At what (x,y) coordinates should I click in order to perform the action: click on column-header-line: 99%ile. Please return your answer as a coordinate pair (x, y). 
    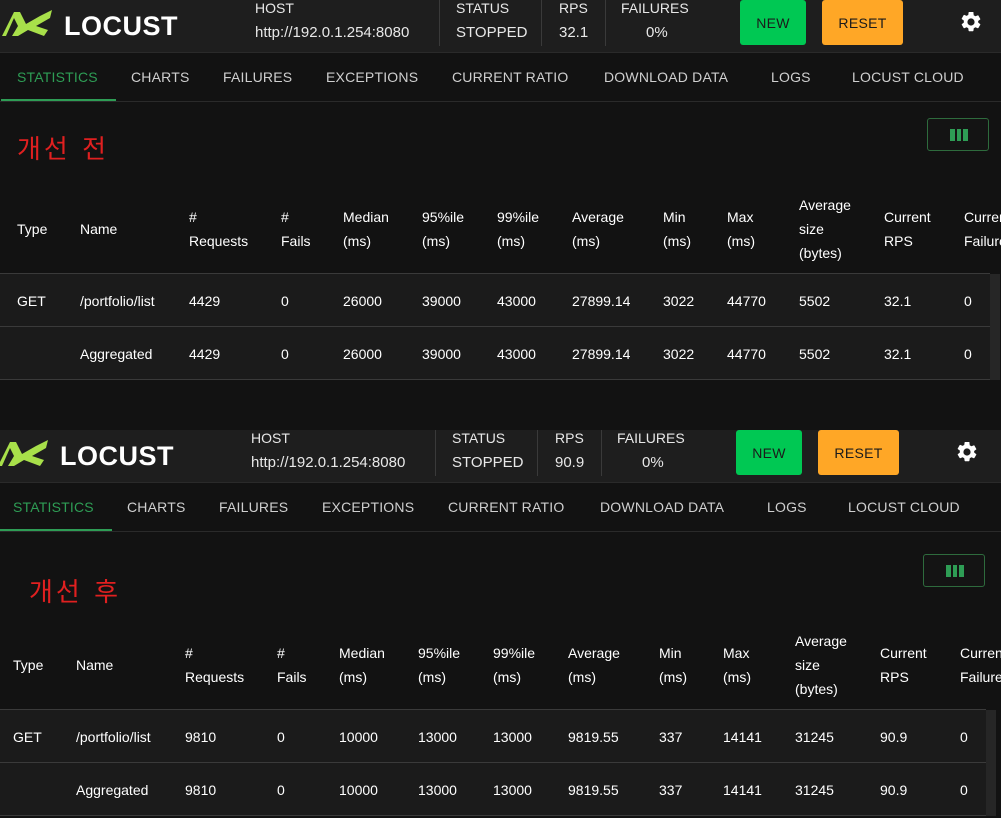
    Looking at the image, I should click on (514, 653).